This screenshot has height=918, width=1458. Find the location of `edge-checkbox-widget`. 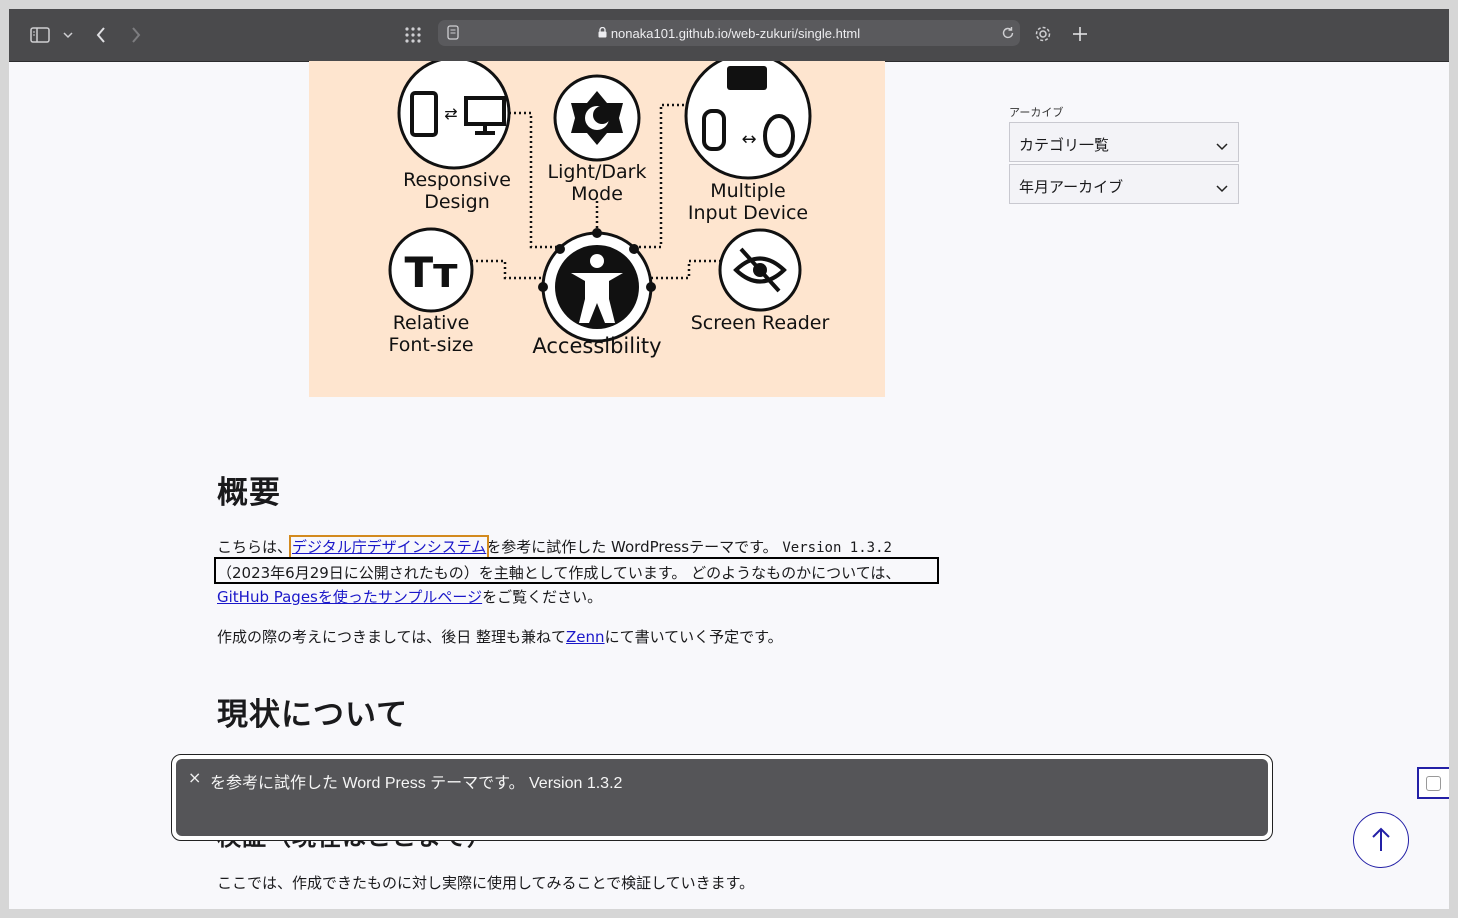

edge-checkbox-widget is located at coordinates (1433, 783).